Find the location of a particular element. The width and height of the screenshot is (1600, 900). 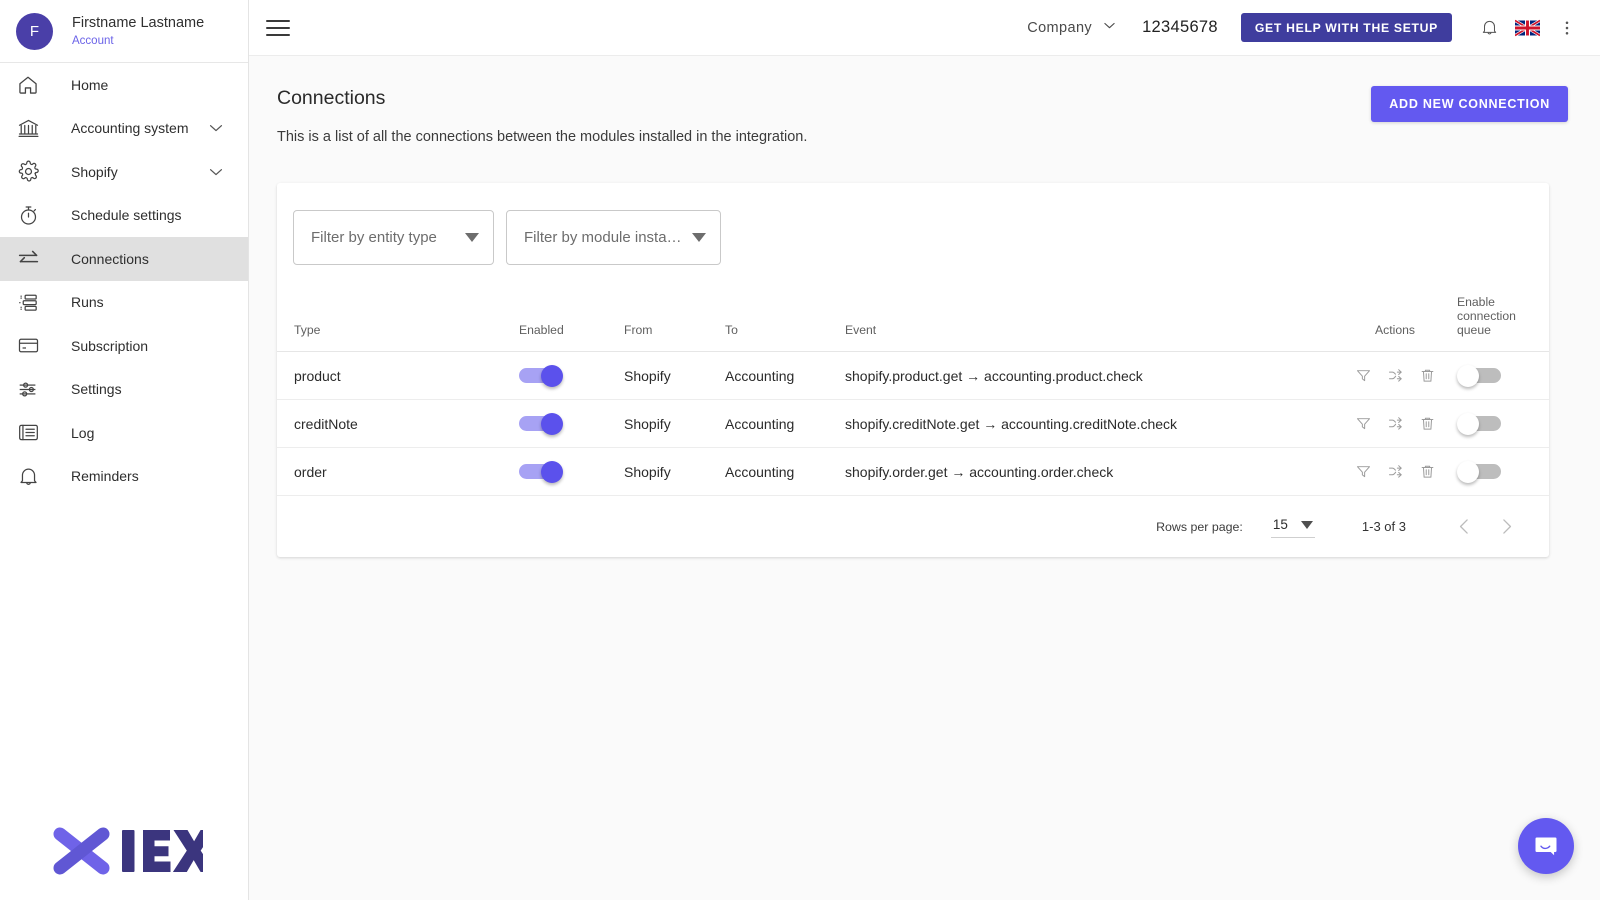

account-link: Account is located at coordinates (138, 41).